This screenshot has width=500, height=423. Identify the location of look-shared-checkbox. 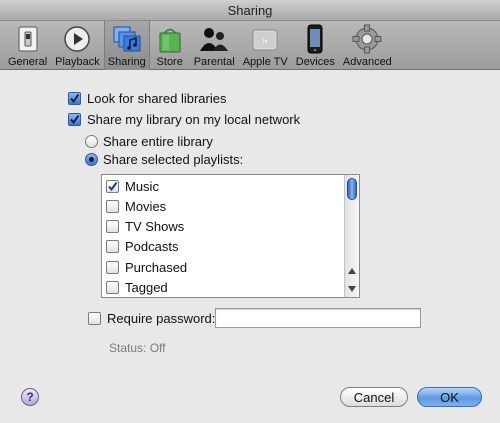
(74, 98).